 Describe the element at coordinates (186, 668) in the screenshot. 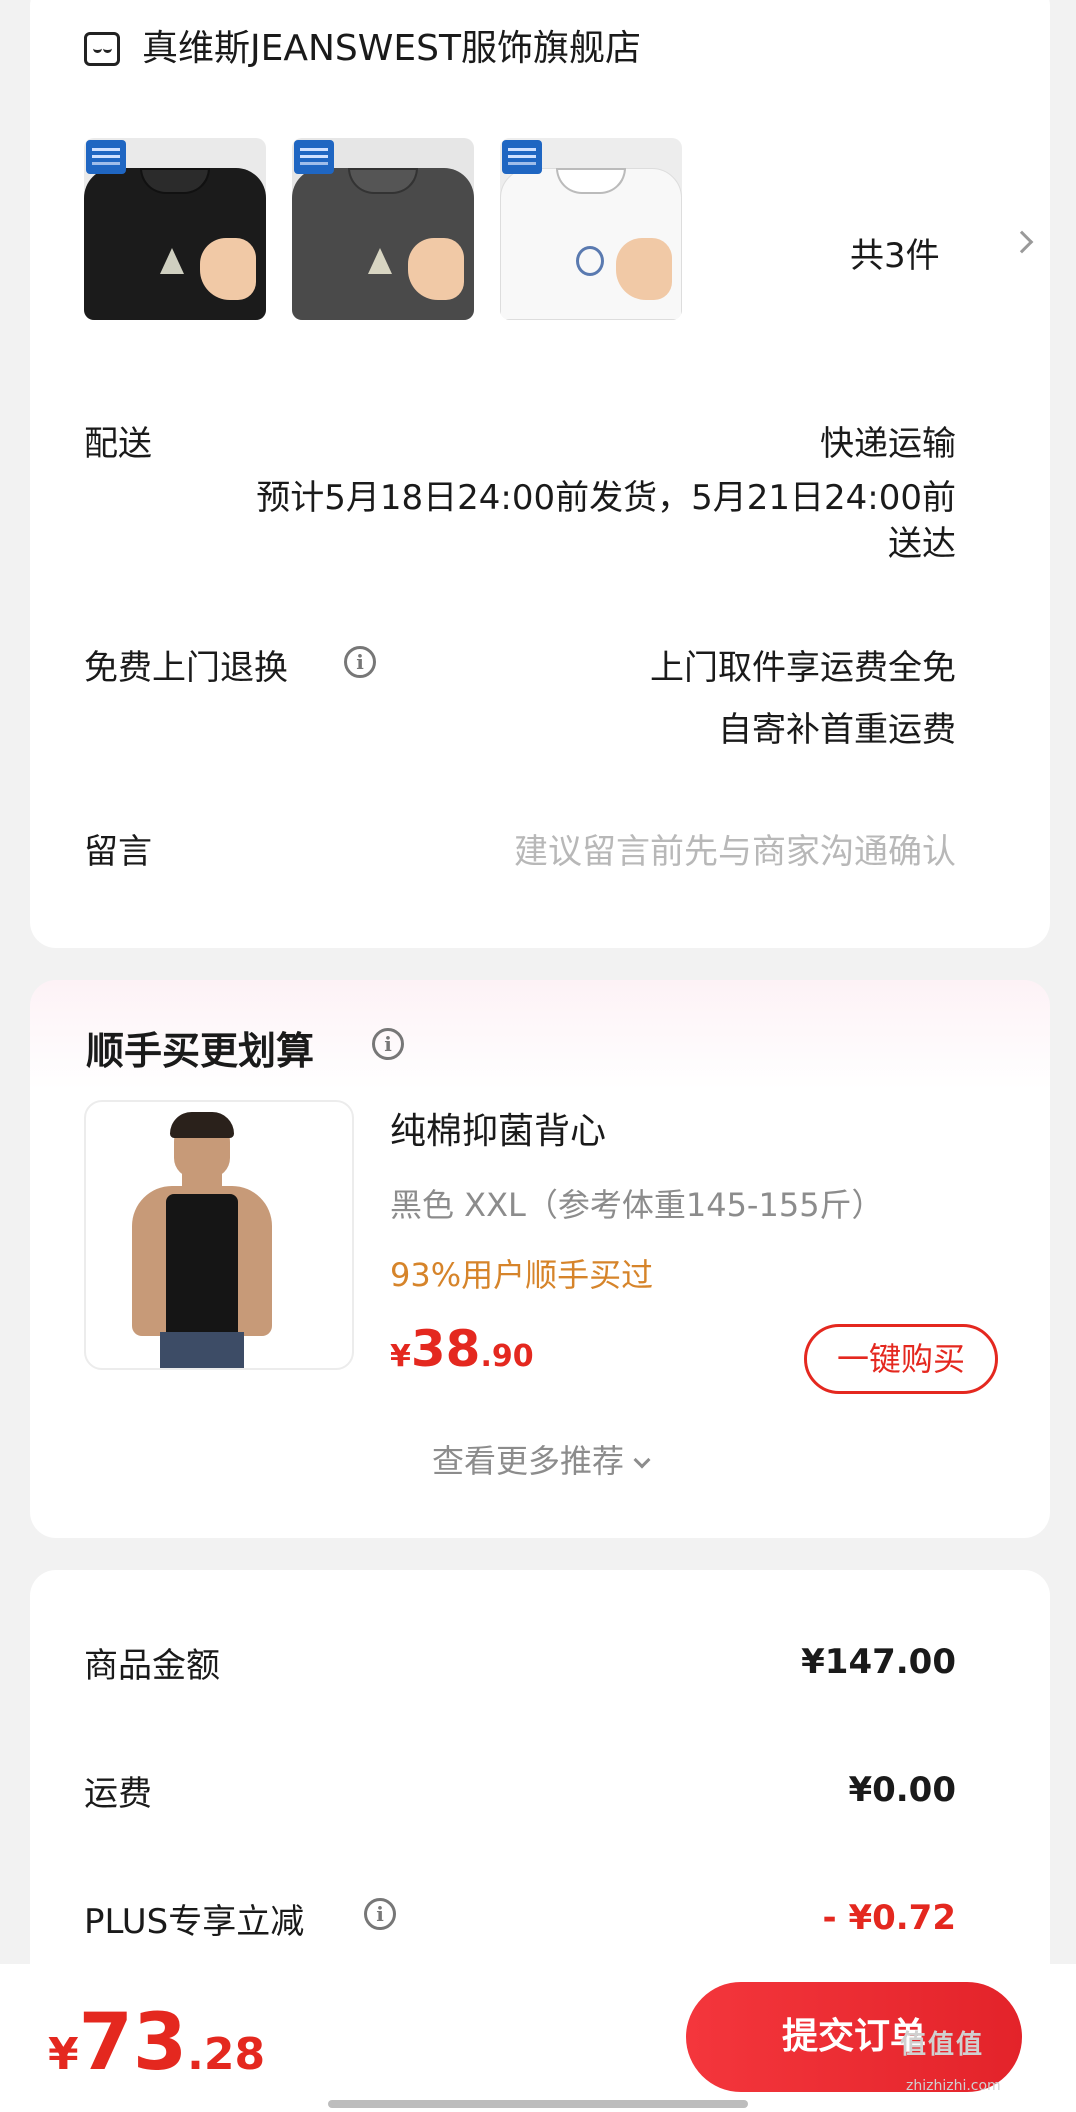

I see `returns-label: 免费上门退换` at that location.